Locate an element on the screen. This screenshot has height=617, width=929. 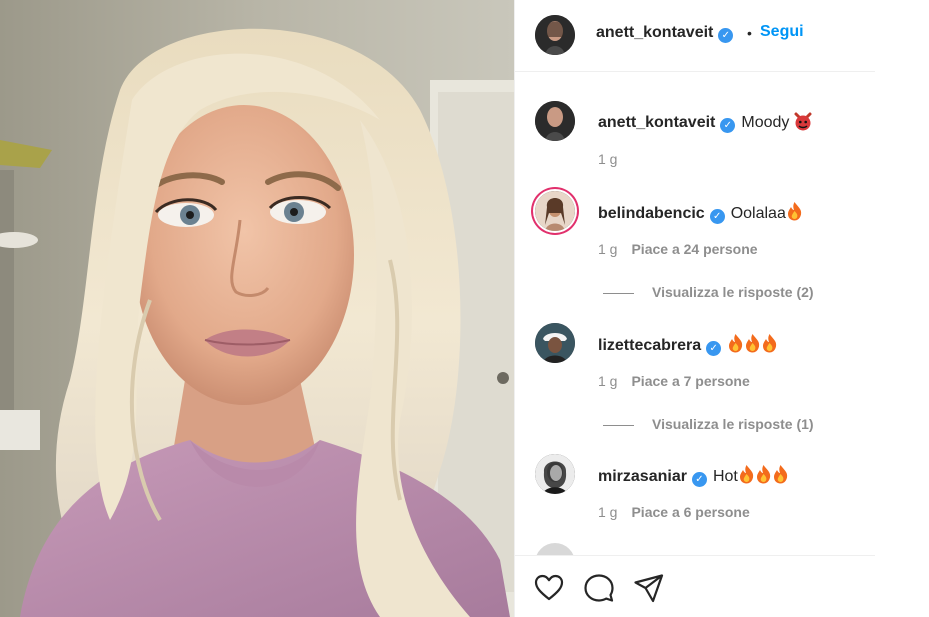
comment-bubble-icon is located at coordinates (599, 588).